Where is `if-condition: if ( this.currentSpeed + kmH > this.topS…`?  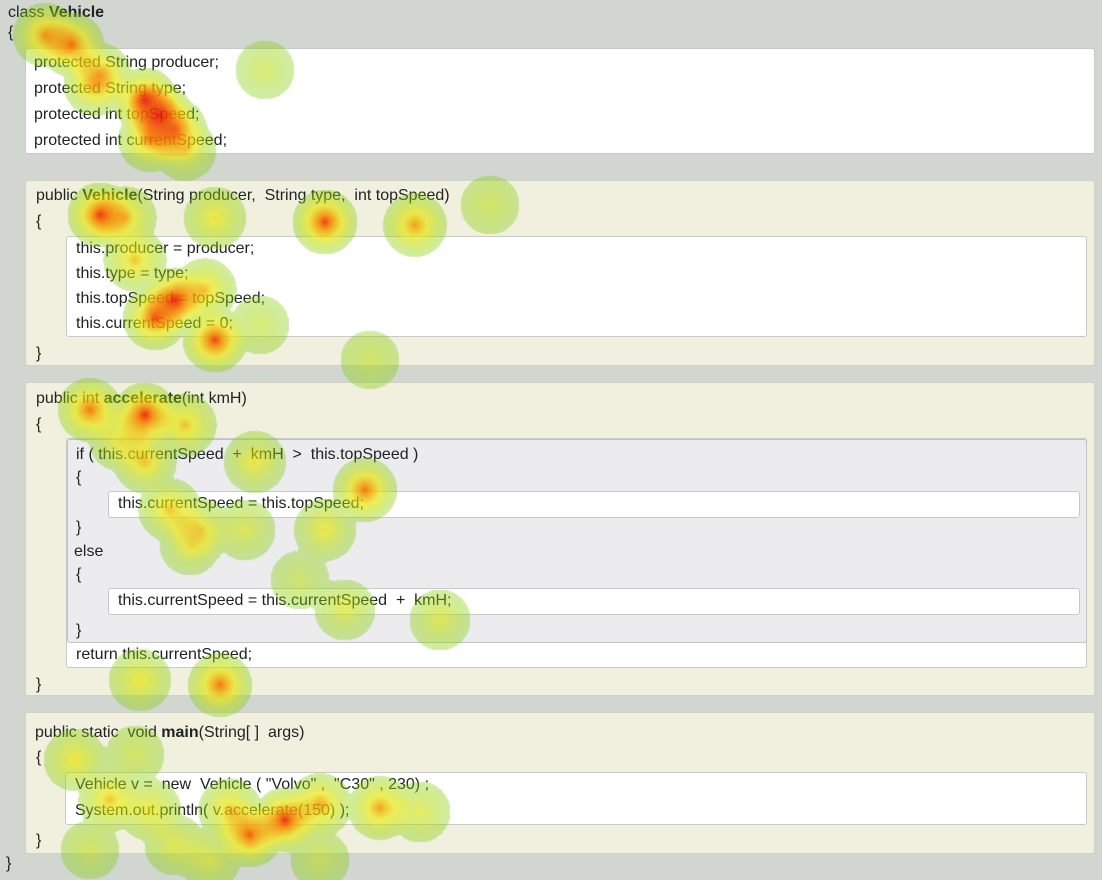
if-condition: if ( this.currentSpeed + kmH > this.topS… is located at coordinates (247, 454).